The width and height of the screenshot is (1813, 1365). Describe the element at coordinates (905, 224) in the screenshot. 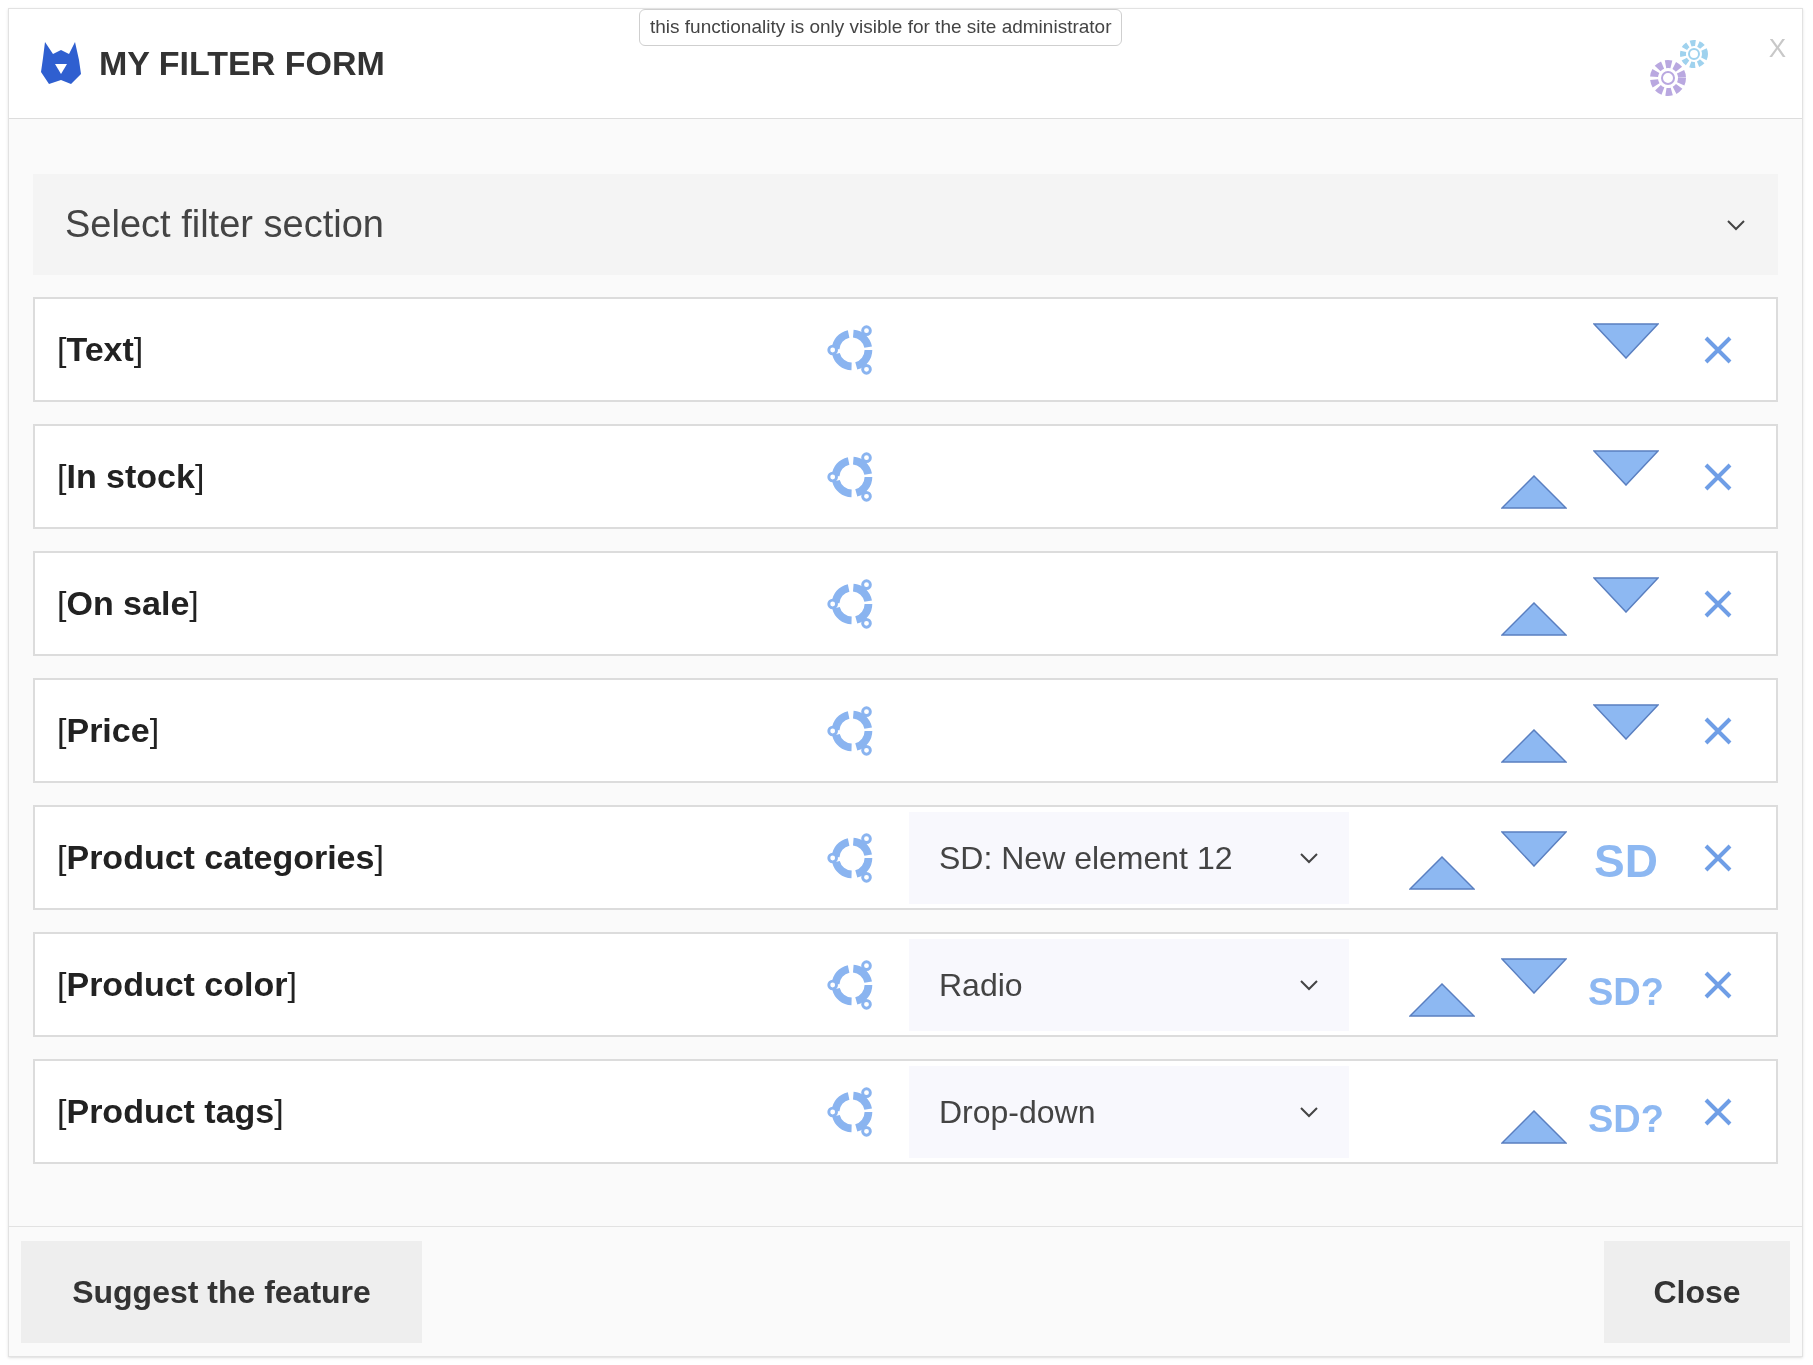

I see `section-select: Select filter section` at that location.